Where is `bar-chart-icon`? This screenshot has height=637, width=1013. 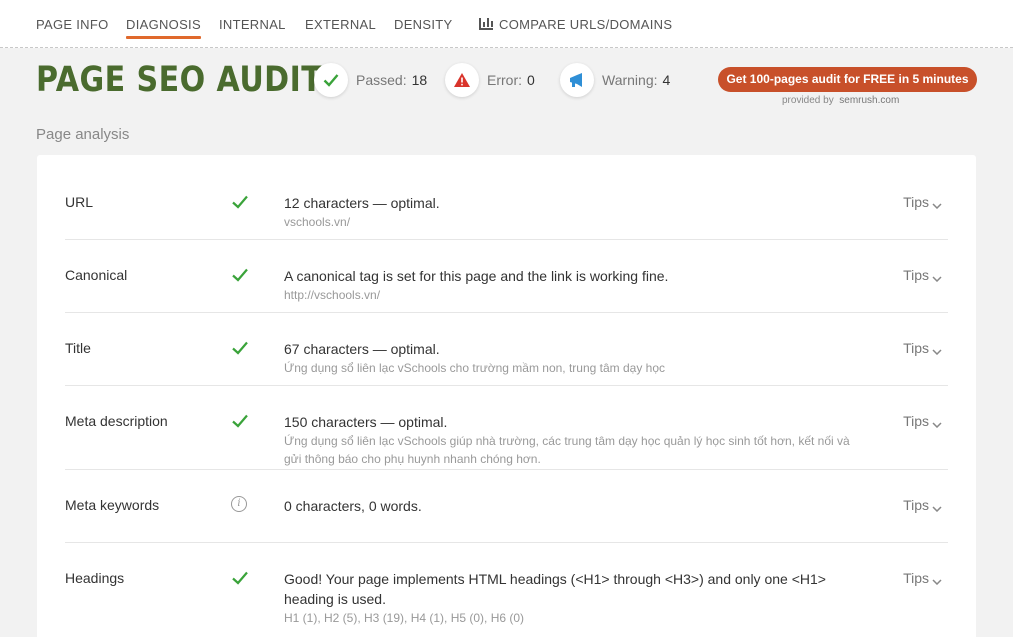 bar-chart-icon is located at coordinates (486, 24).